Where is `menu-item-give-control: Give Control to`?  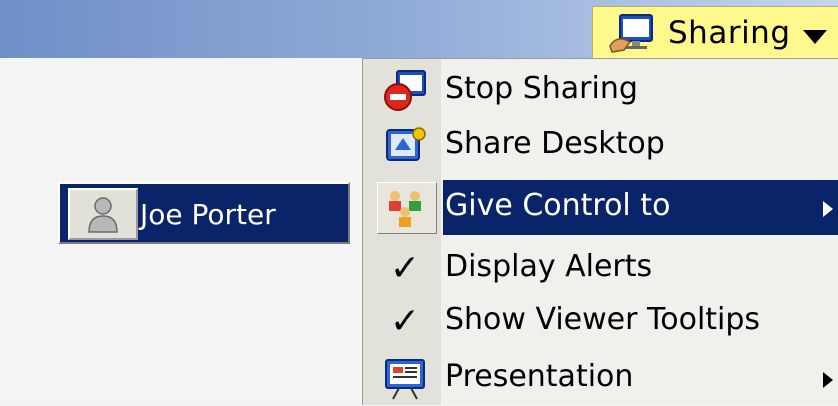 menu-item-give-control: Give Control to is located at coordinates (600, 207).